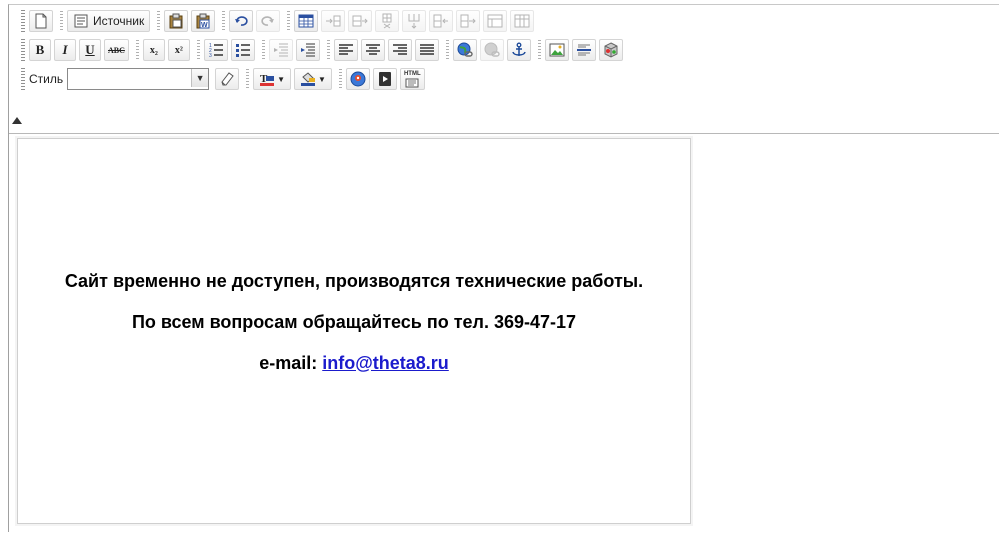 This screenshot has width=999, height=533. I want to click on underline-button: U, so click(90, 50).